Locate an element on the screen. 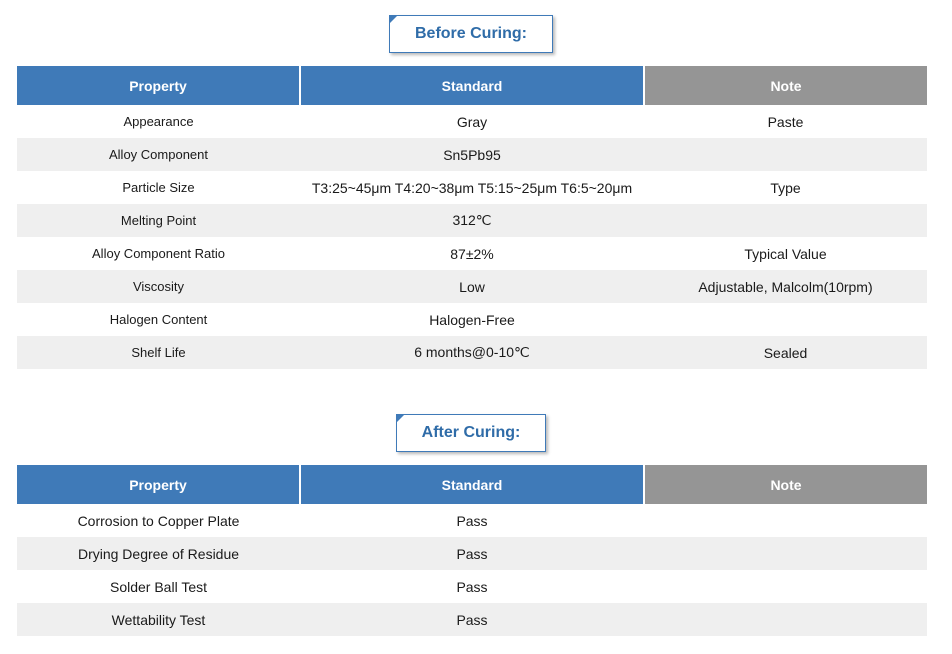 The height and width of the screenshot is (654, 952). property-cell: Solder Ball Test is located at coordinates (158, 586).